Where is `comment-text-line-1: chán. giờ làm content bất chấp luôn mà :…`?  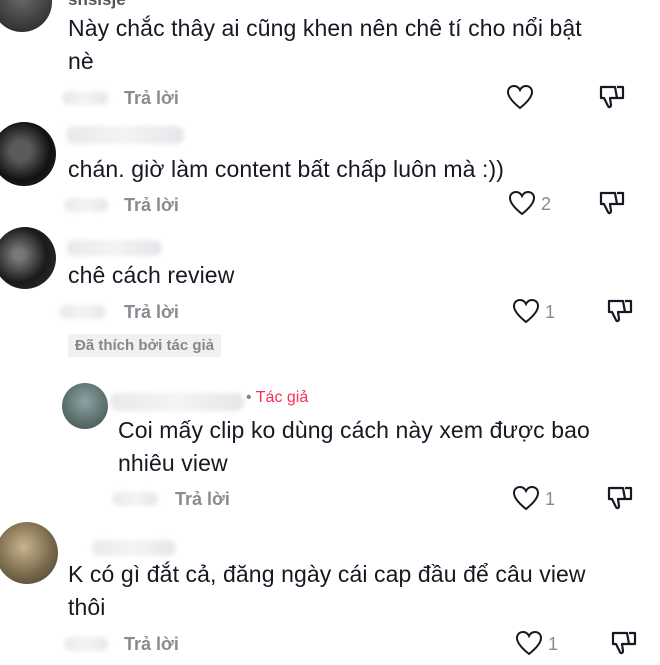 comment-text-line-1: chán. giờ làm content bất chấp luôn mà :… is located at coordinates (286, 169).